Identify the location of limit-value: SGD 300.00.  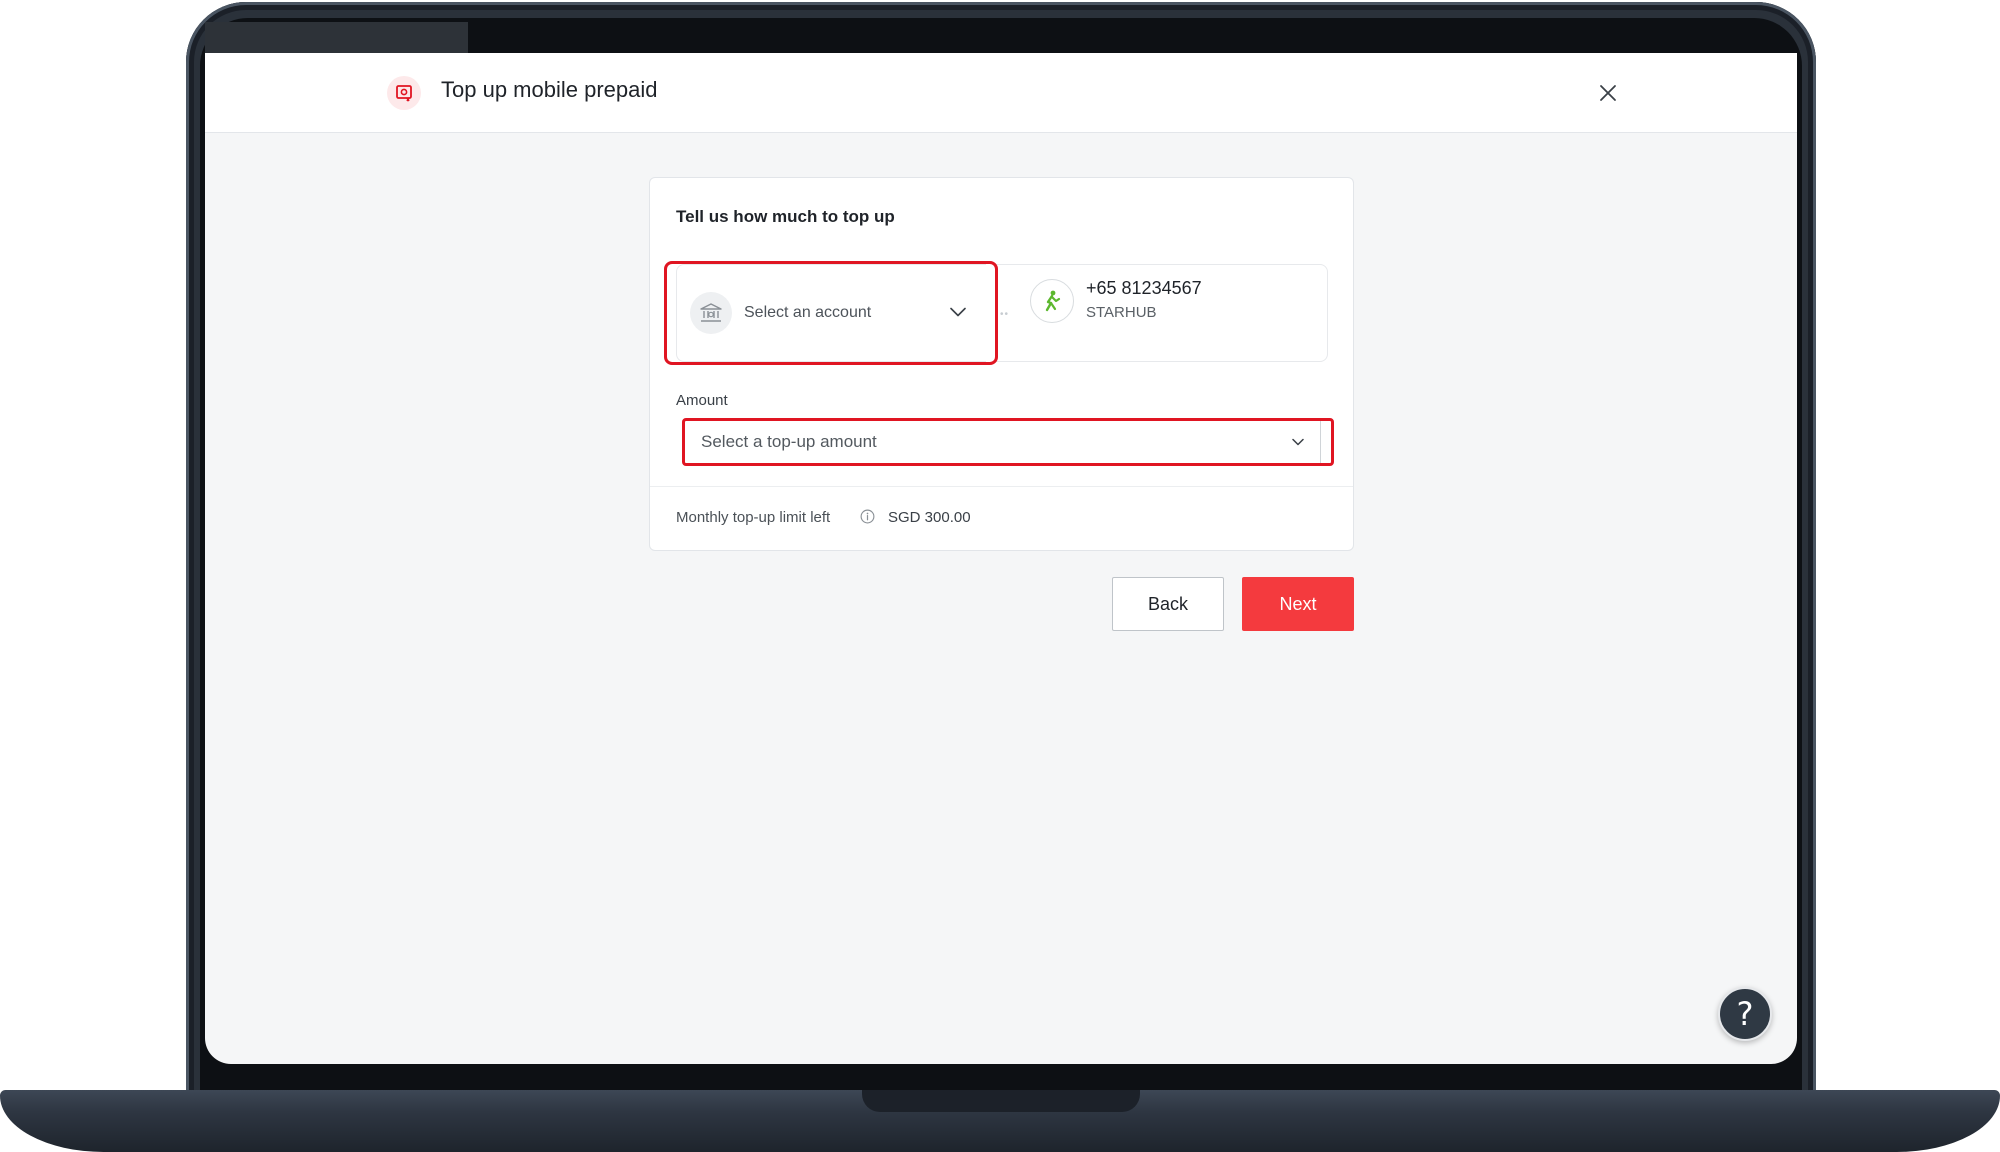
(929, 517).